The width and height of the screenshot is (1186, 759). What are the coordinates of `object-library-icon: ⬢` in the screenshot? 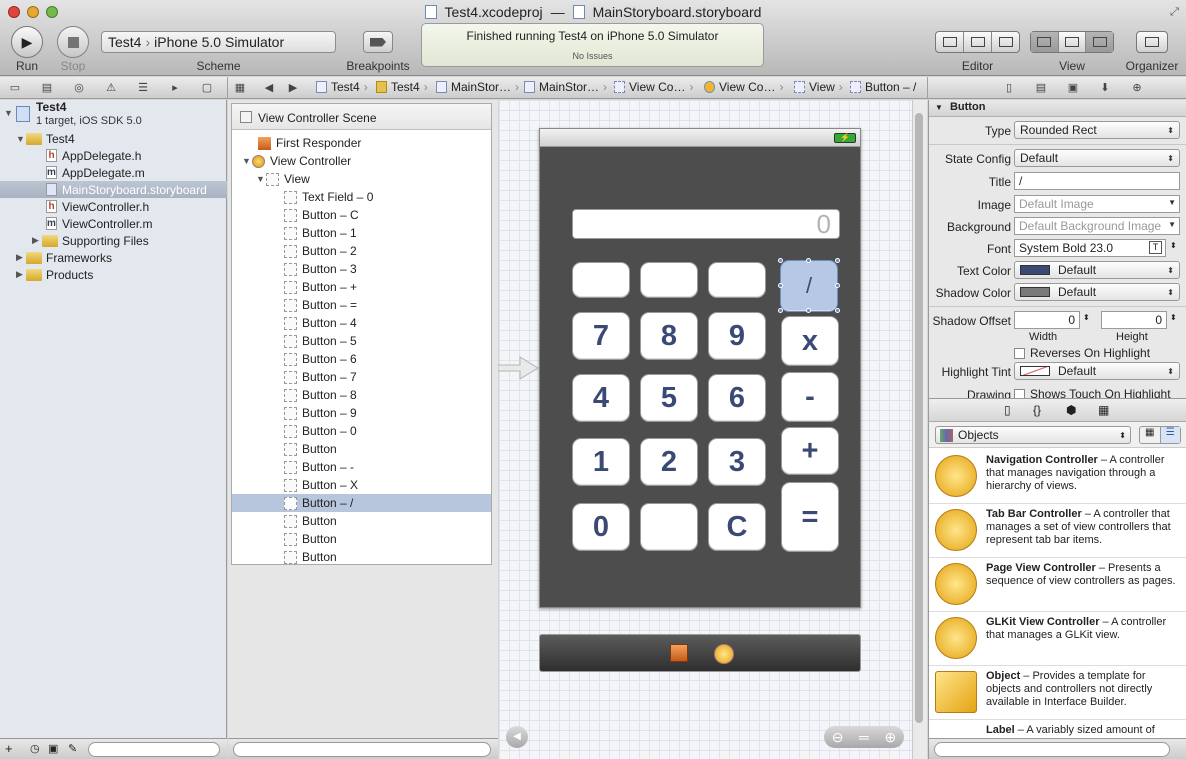 It's located at (1071, 410).